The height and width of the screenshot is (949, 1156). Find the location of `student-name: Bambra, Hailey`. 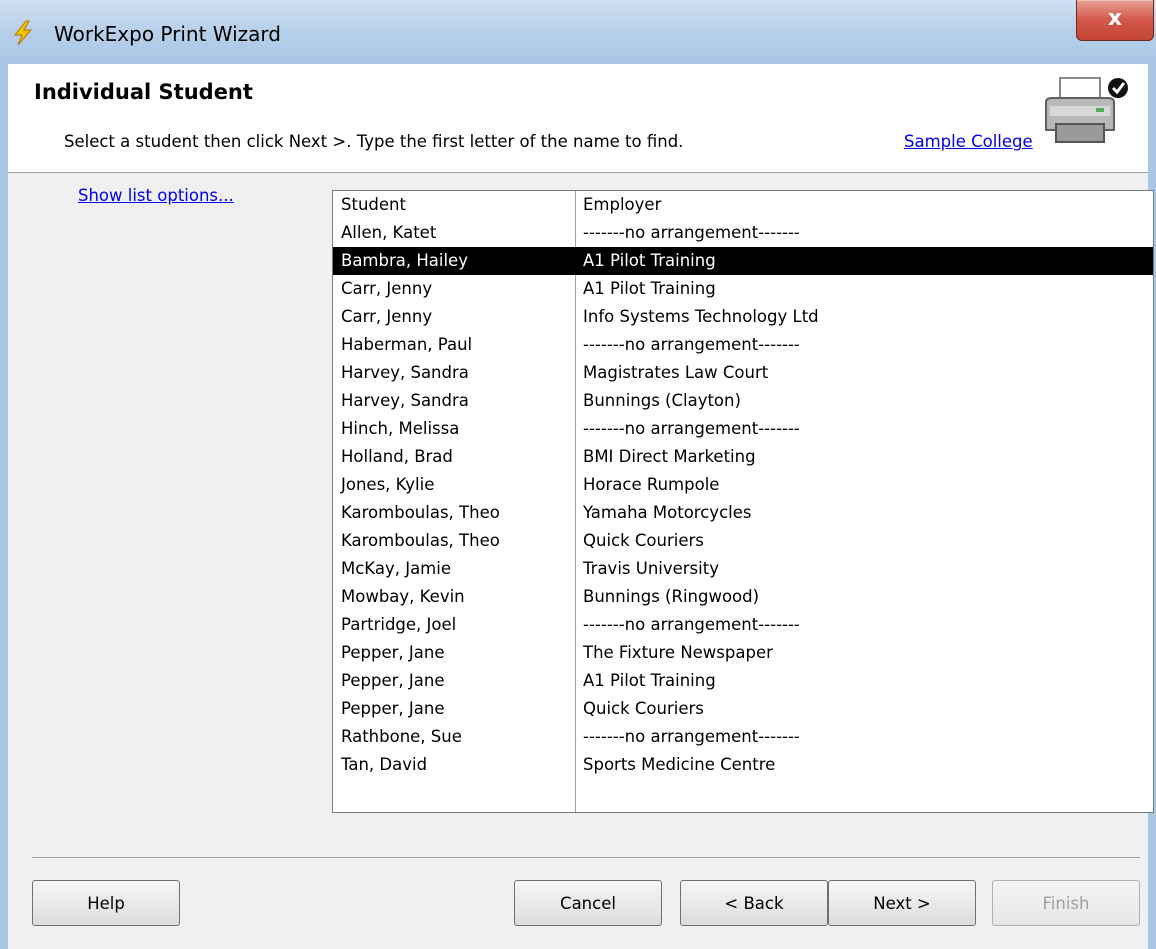

student-name: Bambra, Hailey is located at coordinates (404, 260).